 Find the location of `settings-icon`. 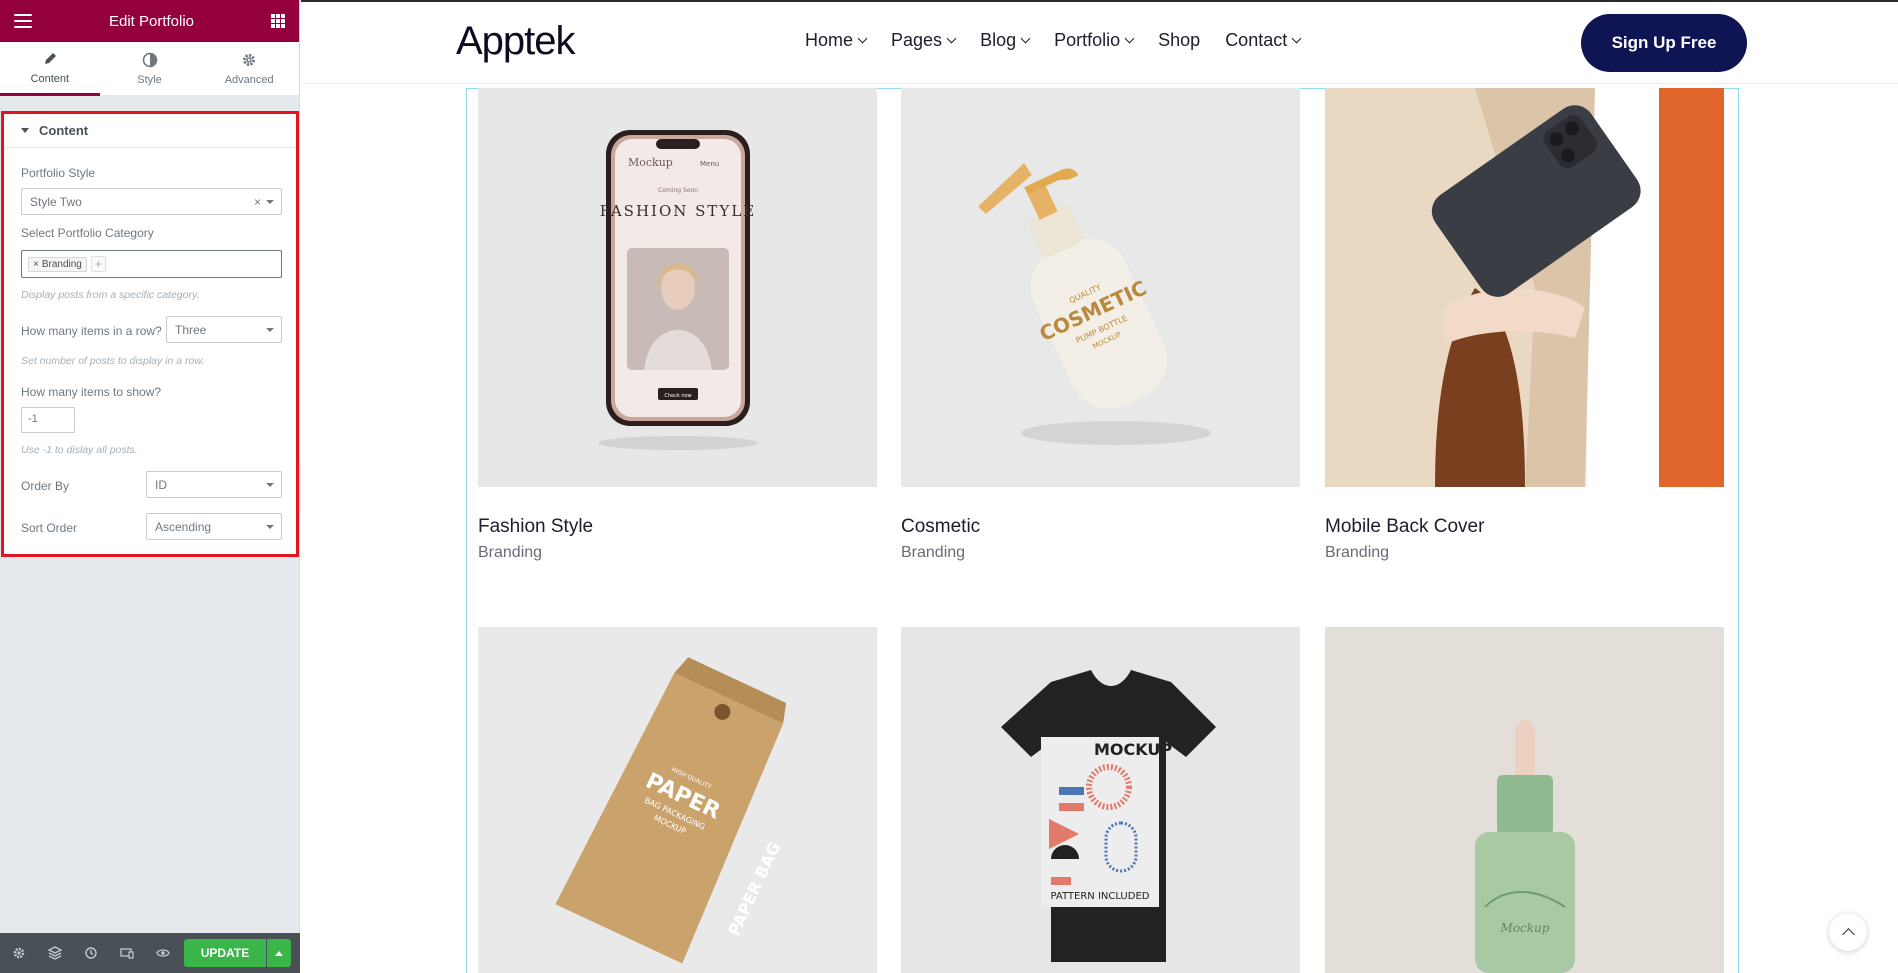

settings-icon is located at coordinates (19, 953).